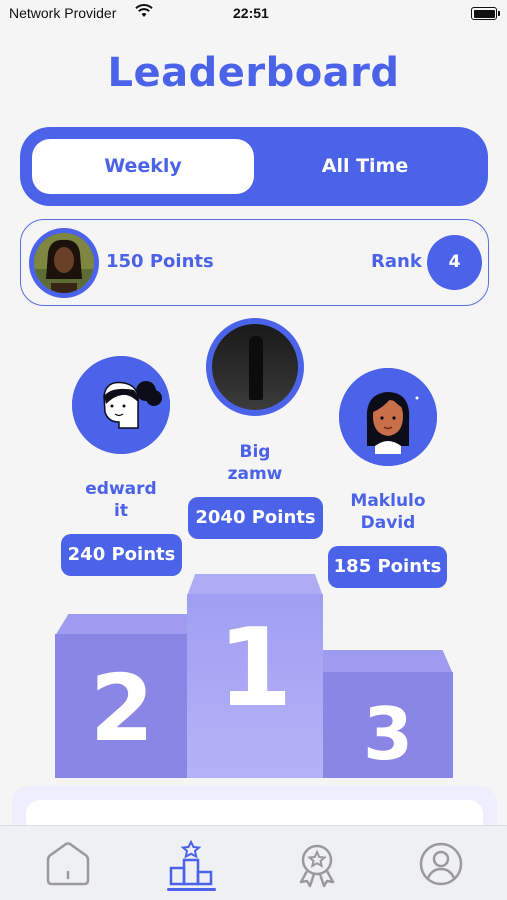 Image resolution: width=507 pixels, height=900 pixels. Describe the element at coordinates (160, 261) in the screenshot. I see `current-user-points: 150 Points` at that location.